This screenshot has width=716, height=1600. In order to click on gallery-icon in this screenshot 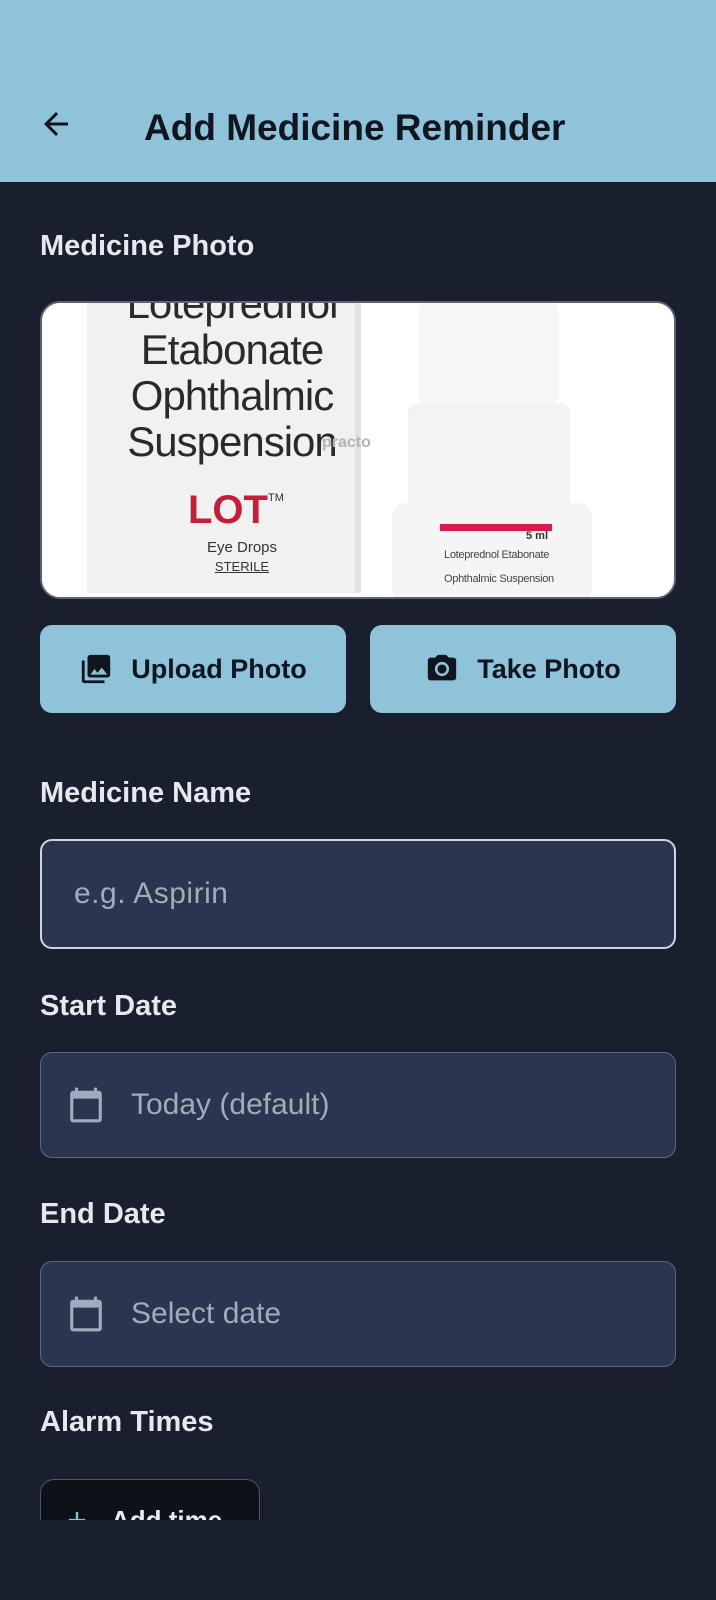, I will do `click(96, 669)`.